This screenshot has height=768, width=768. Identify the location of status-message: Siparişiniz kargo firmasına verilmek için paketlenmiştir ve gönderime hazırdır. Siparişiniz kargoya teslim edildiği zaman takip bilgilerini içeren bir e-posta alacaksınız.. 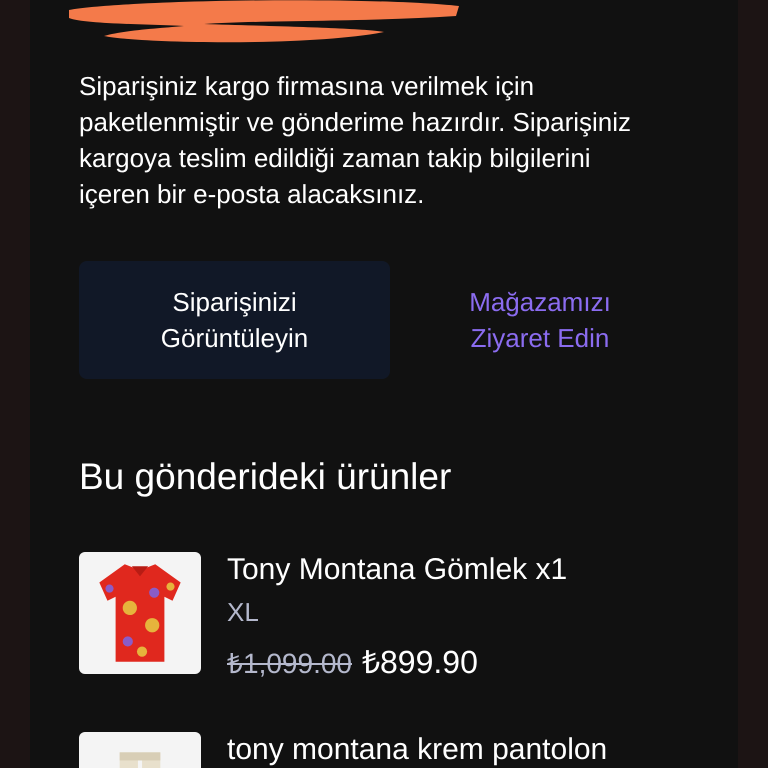
(355, 140).